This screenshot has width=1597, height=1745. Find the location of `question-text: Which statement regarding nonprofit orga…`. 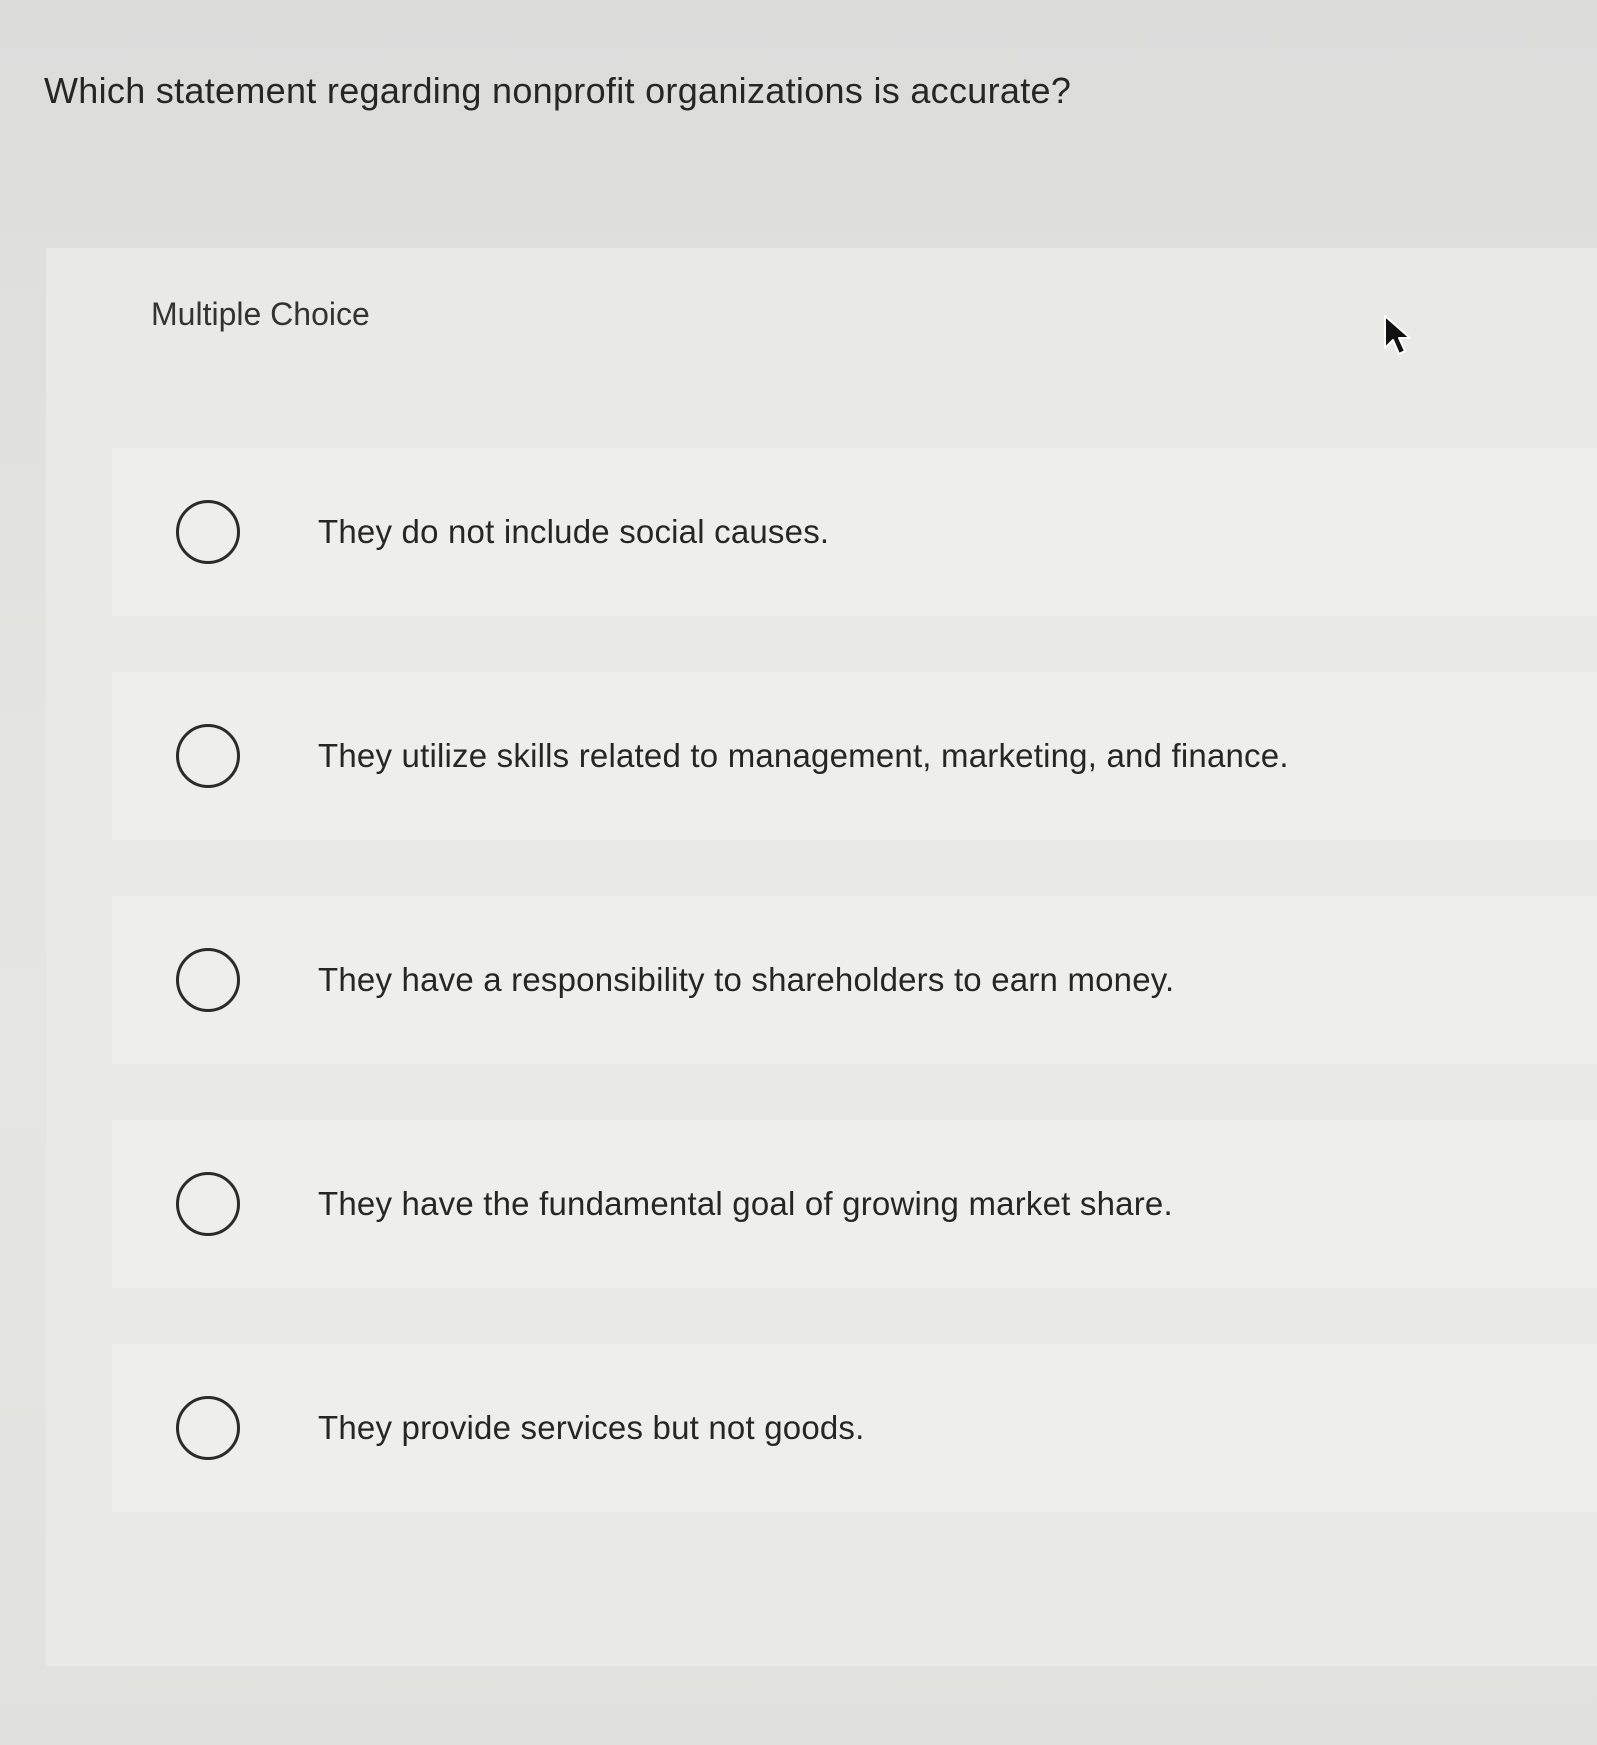

question-text: Which statement regarding nonprofit orga… is located at coordinates (558, 90).